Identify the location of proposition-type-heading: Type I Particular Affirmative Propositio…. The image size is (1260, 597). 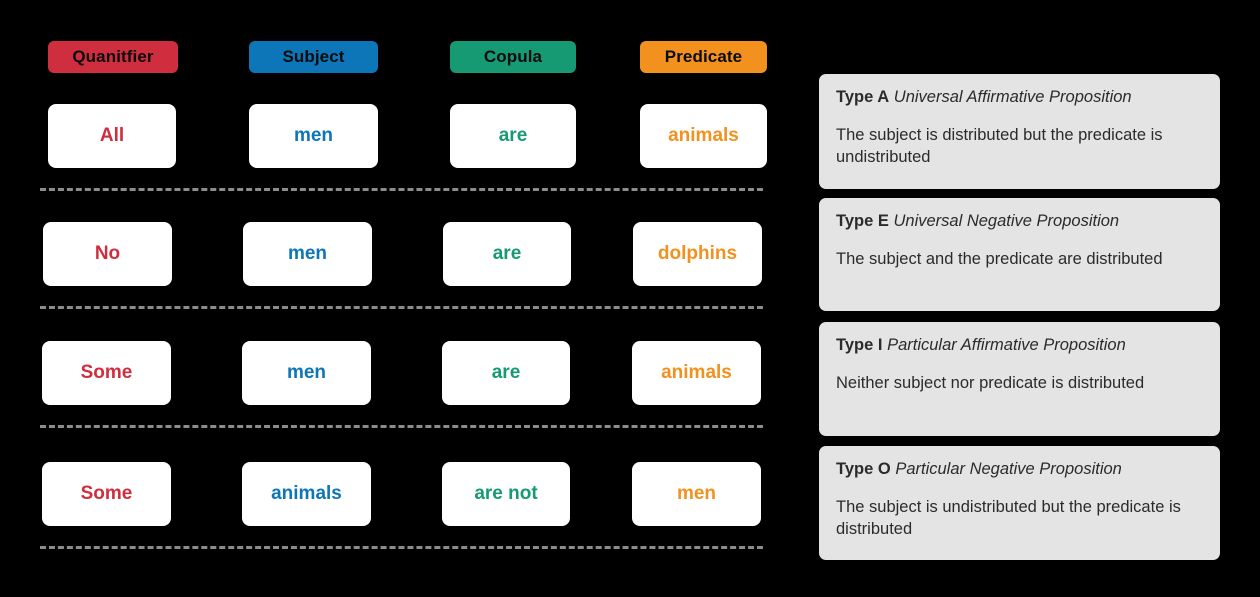
(1019, 346).